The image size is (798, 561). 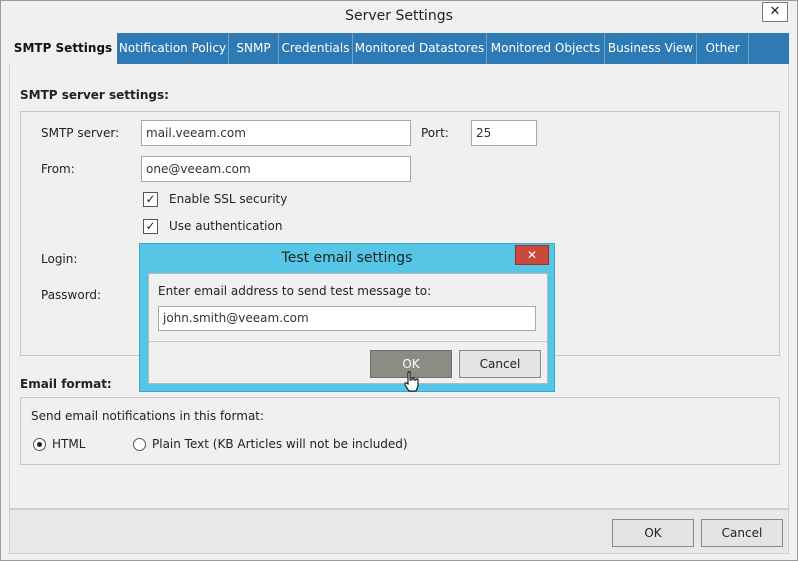 I want to click on tab-monitored-datastores: Monitored Datastores, so click(x=420, y=48).